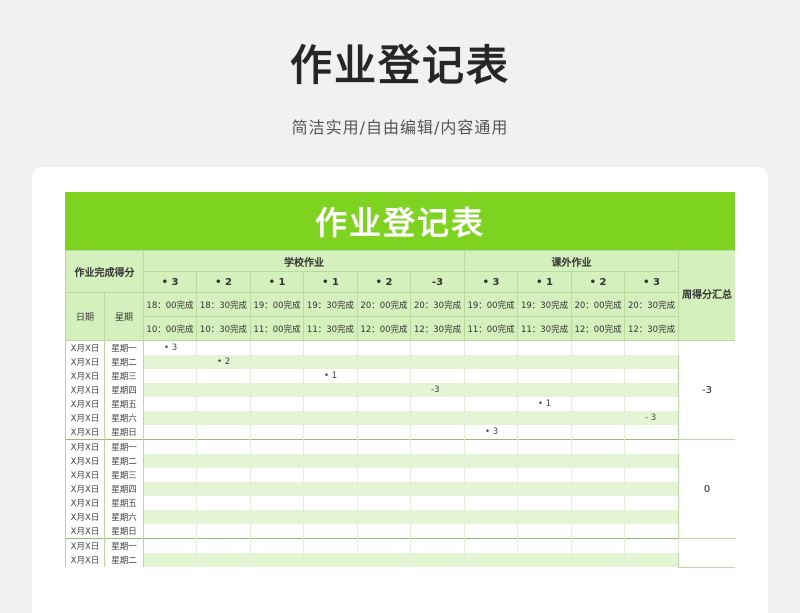 Image resolution: width=800 pixels, height=613 pixels. Describe the element at coordinates (124, 362) in the screenshot. I see `day-cell: 星期二` at that location.